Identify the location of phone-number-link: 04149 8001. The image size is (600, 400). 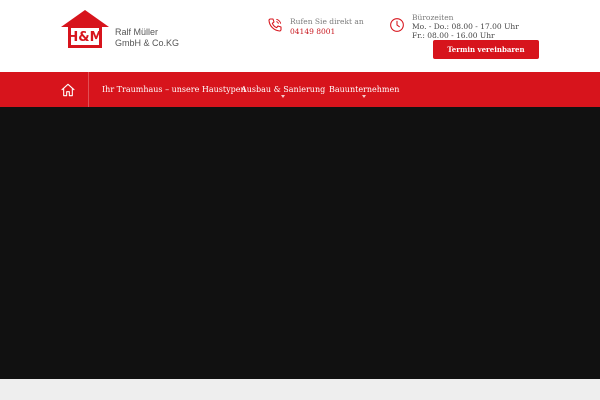
(312, 31).